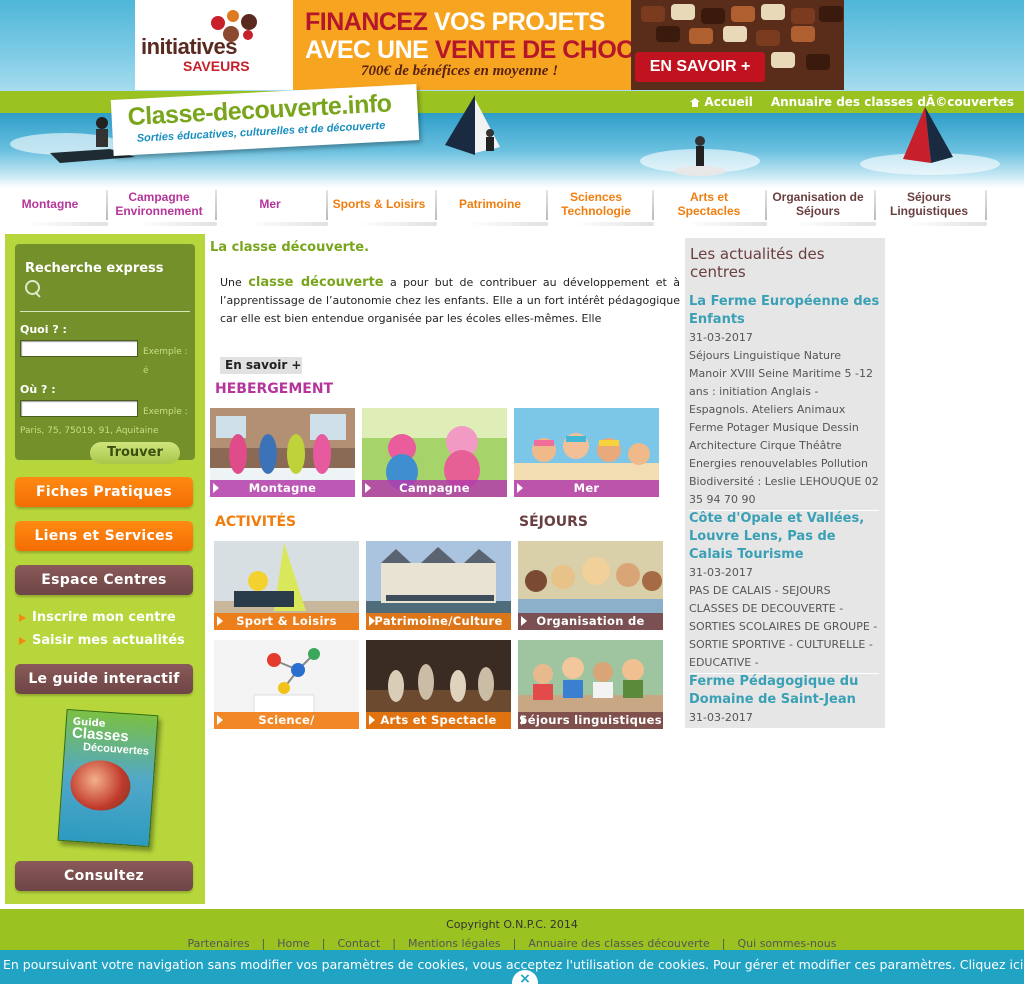 The image size is (1024, 984). I want to click on nav-patrimoine: Patrimoine, so click(494, 206).